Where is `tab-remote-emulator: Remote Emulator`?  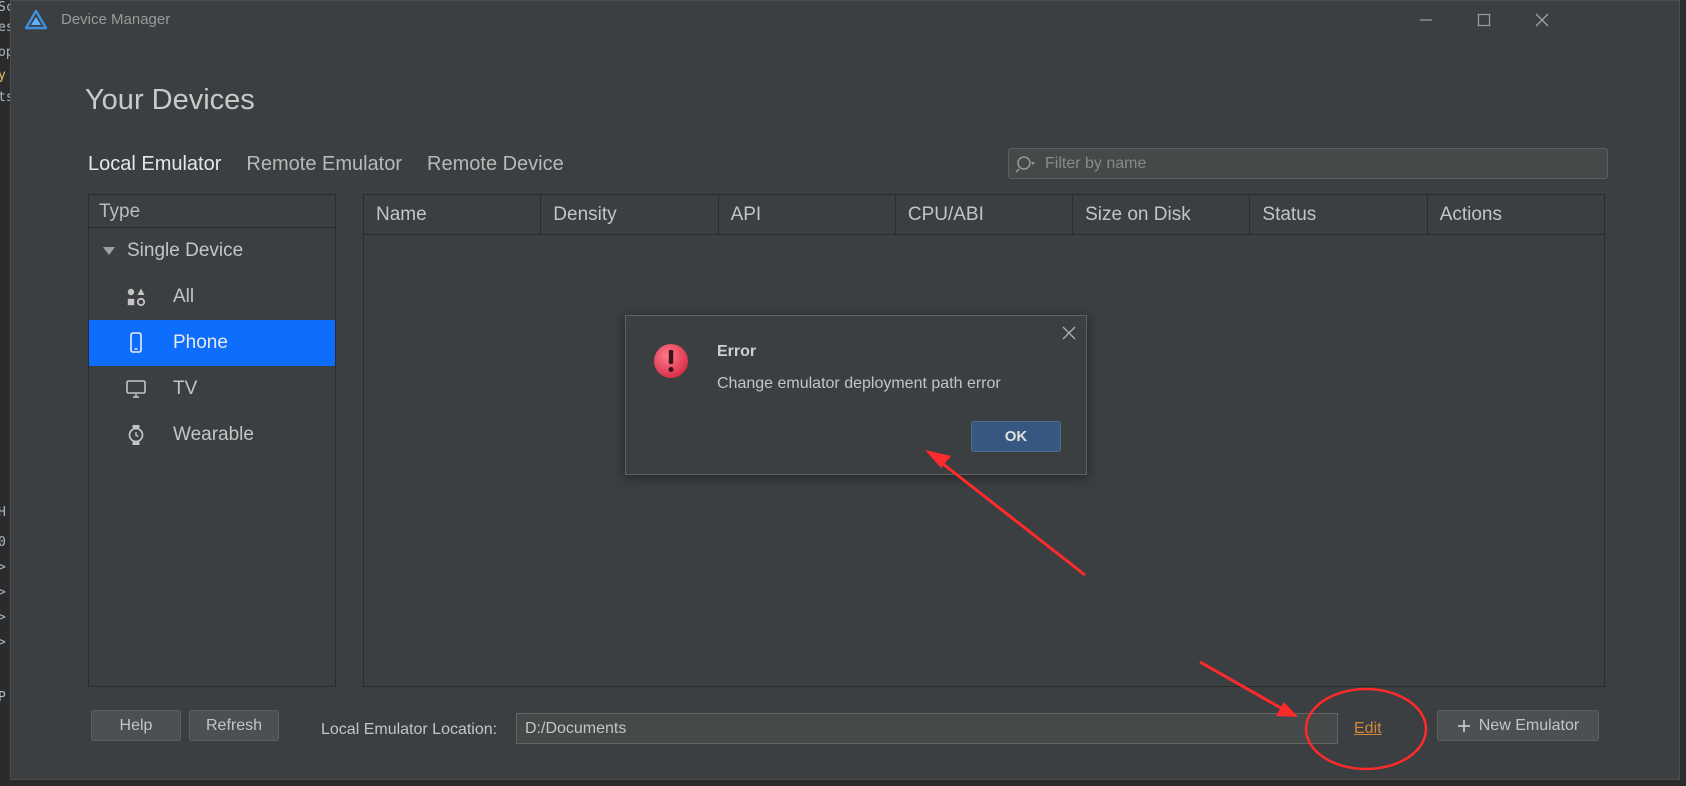
tab-remote-emulator: Remote Emulator is located at coordinates (324, 164).